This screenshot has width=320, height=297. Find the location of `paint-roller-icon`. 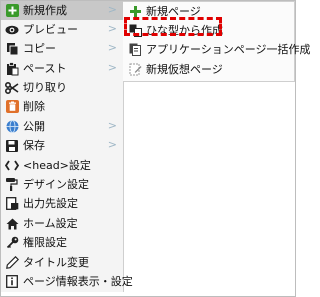

paint-roller-icon is located at coordinates (12, 185).